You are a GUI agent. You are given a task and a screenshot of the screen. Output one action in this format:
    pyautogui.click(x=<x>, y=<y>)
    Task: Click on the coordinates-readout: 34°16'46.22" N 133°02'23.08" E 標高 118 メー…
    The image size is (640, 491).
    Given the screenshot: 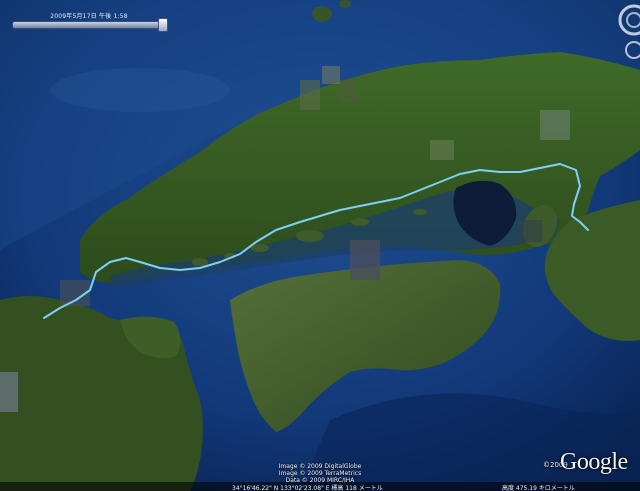 What is the action you would take?
    pyautogui.click(x=307, y=488)
    